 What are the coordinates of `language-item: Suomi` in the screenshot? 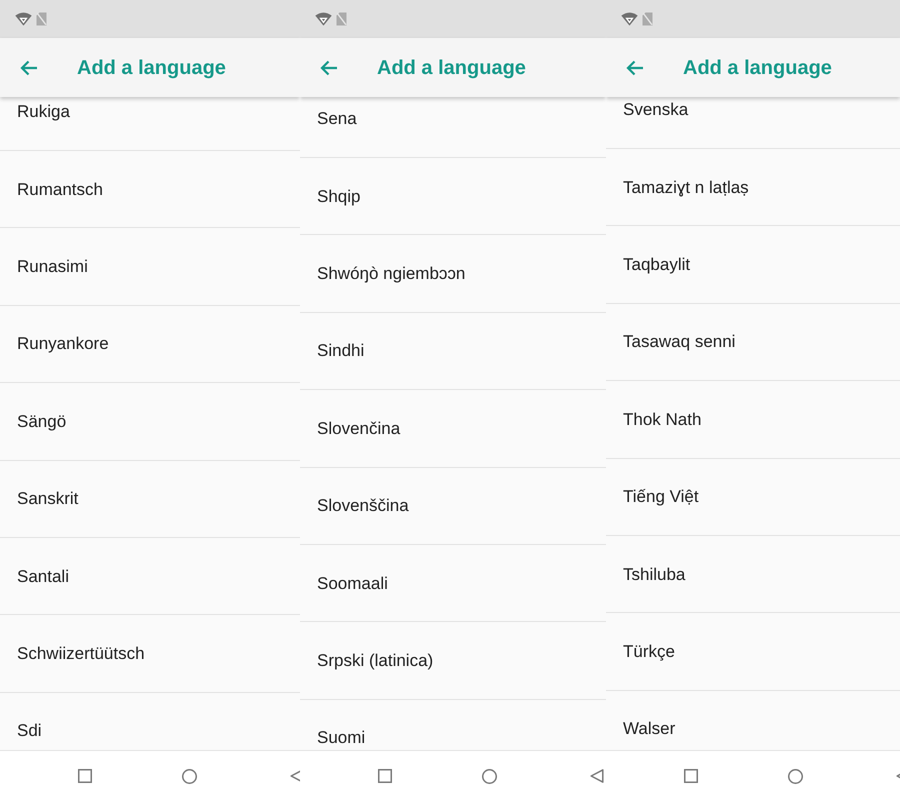 It's located at (453, 725).